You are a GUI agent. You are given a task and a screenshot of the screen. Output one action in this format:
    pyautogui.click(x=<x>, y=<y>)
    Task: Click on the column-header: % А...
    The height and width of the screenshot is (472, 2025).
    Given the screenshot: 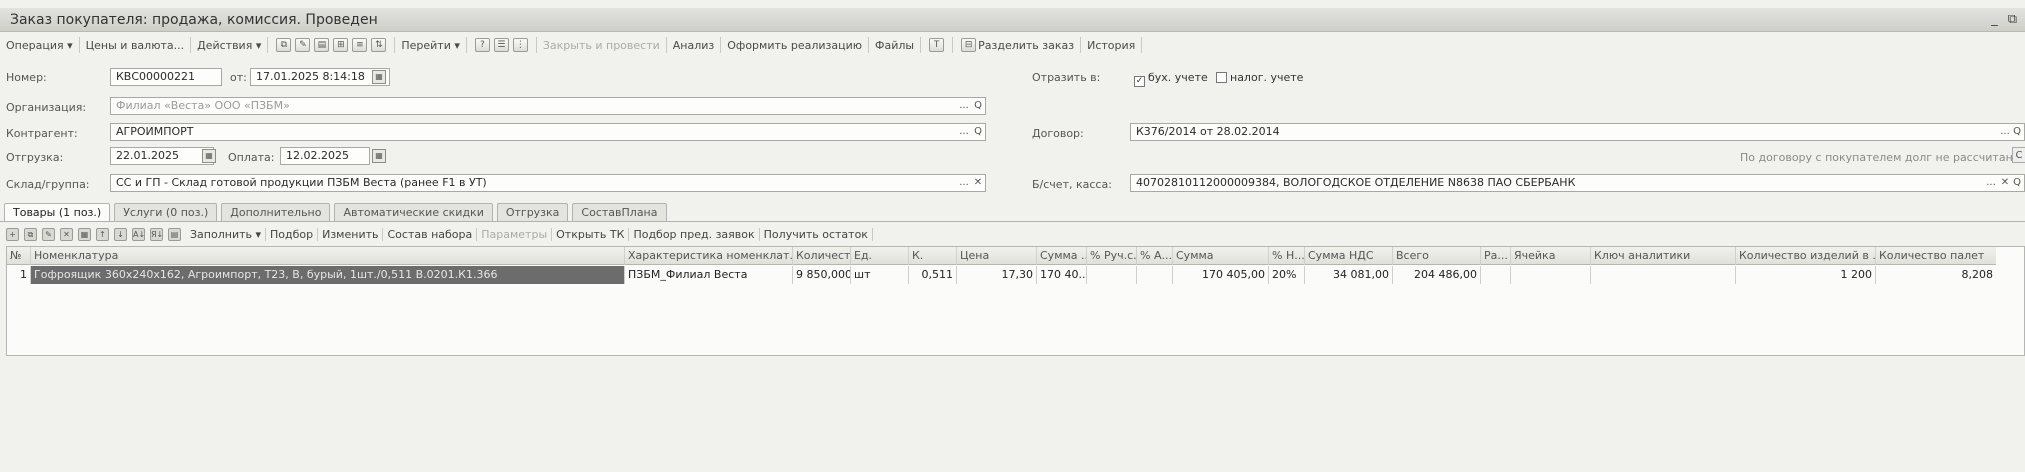 What is the action you would take?
    pyautogui.click(x=1155, y=256)
    